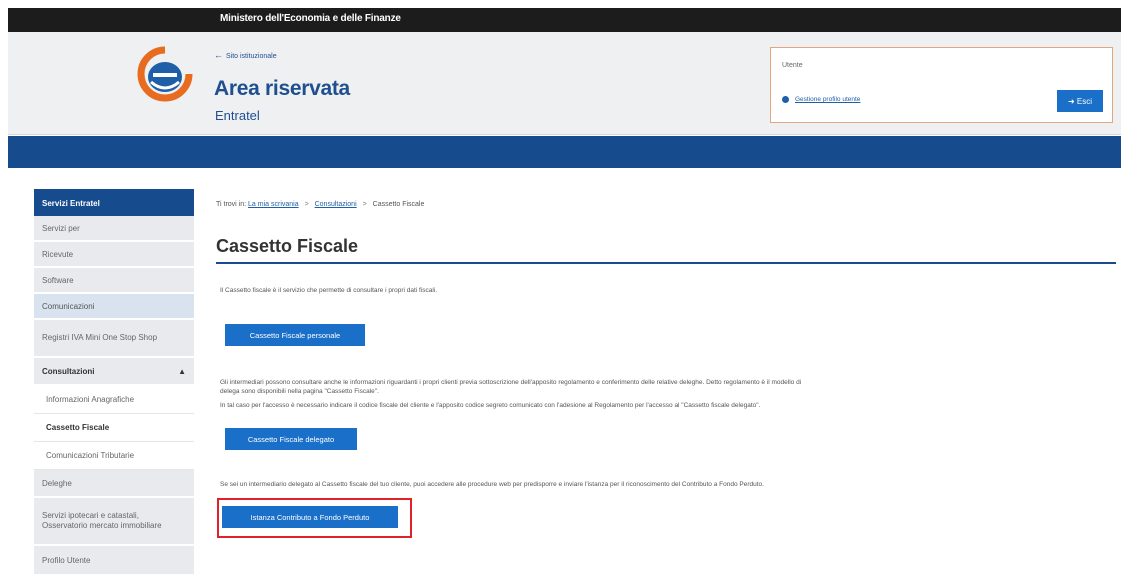 The width and height of the screenshot is (1129, 588). Describe the element at coordinates (68, 371) in the screenshot. I see `sidebar-item-label: Consultazioni` at that location.